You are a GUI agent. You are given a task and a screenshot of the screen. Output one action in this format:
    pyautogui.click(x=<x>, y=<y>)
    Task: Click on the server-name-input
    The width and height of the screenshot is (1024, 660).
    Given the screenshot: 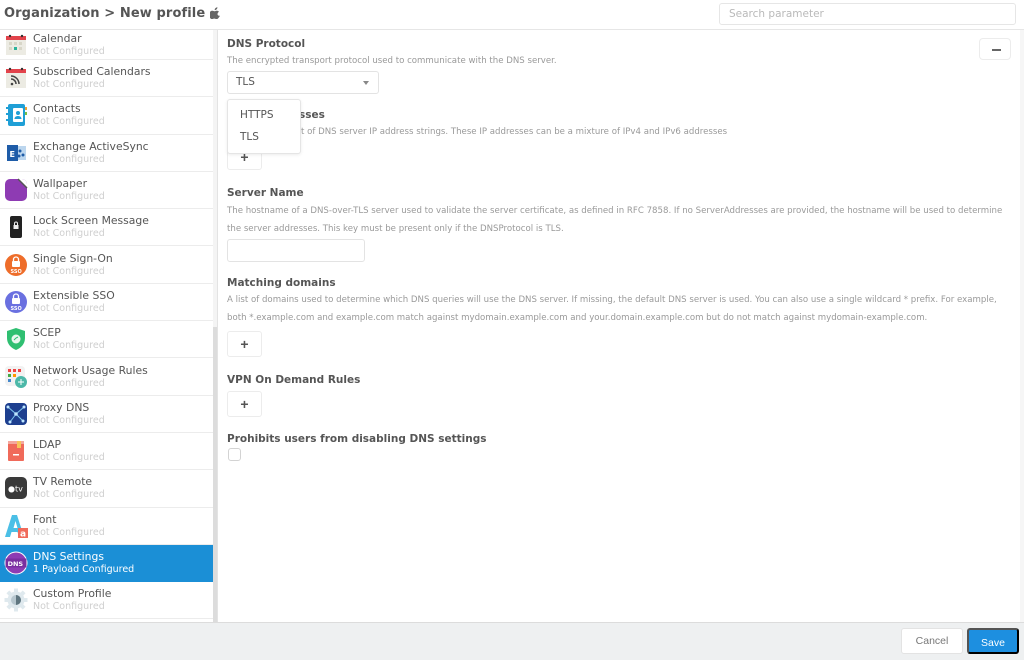 What is the action you would take?
    pyautogui.click(x=296, y=250)
    